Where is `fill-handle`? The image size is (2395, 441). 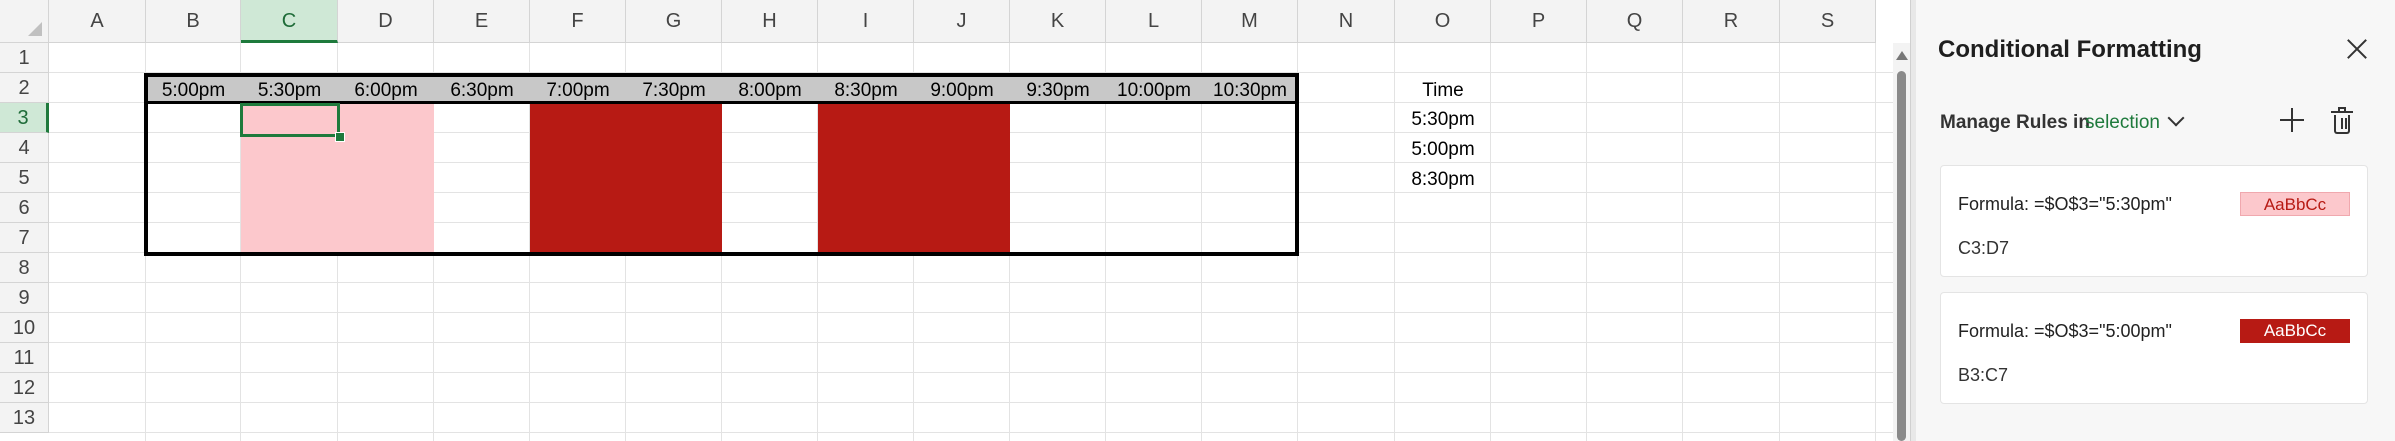
fill-handle is located at coordinates (340, 137).